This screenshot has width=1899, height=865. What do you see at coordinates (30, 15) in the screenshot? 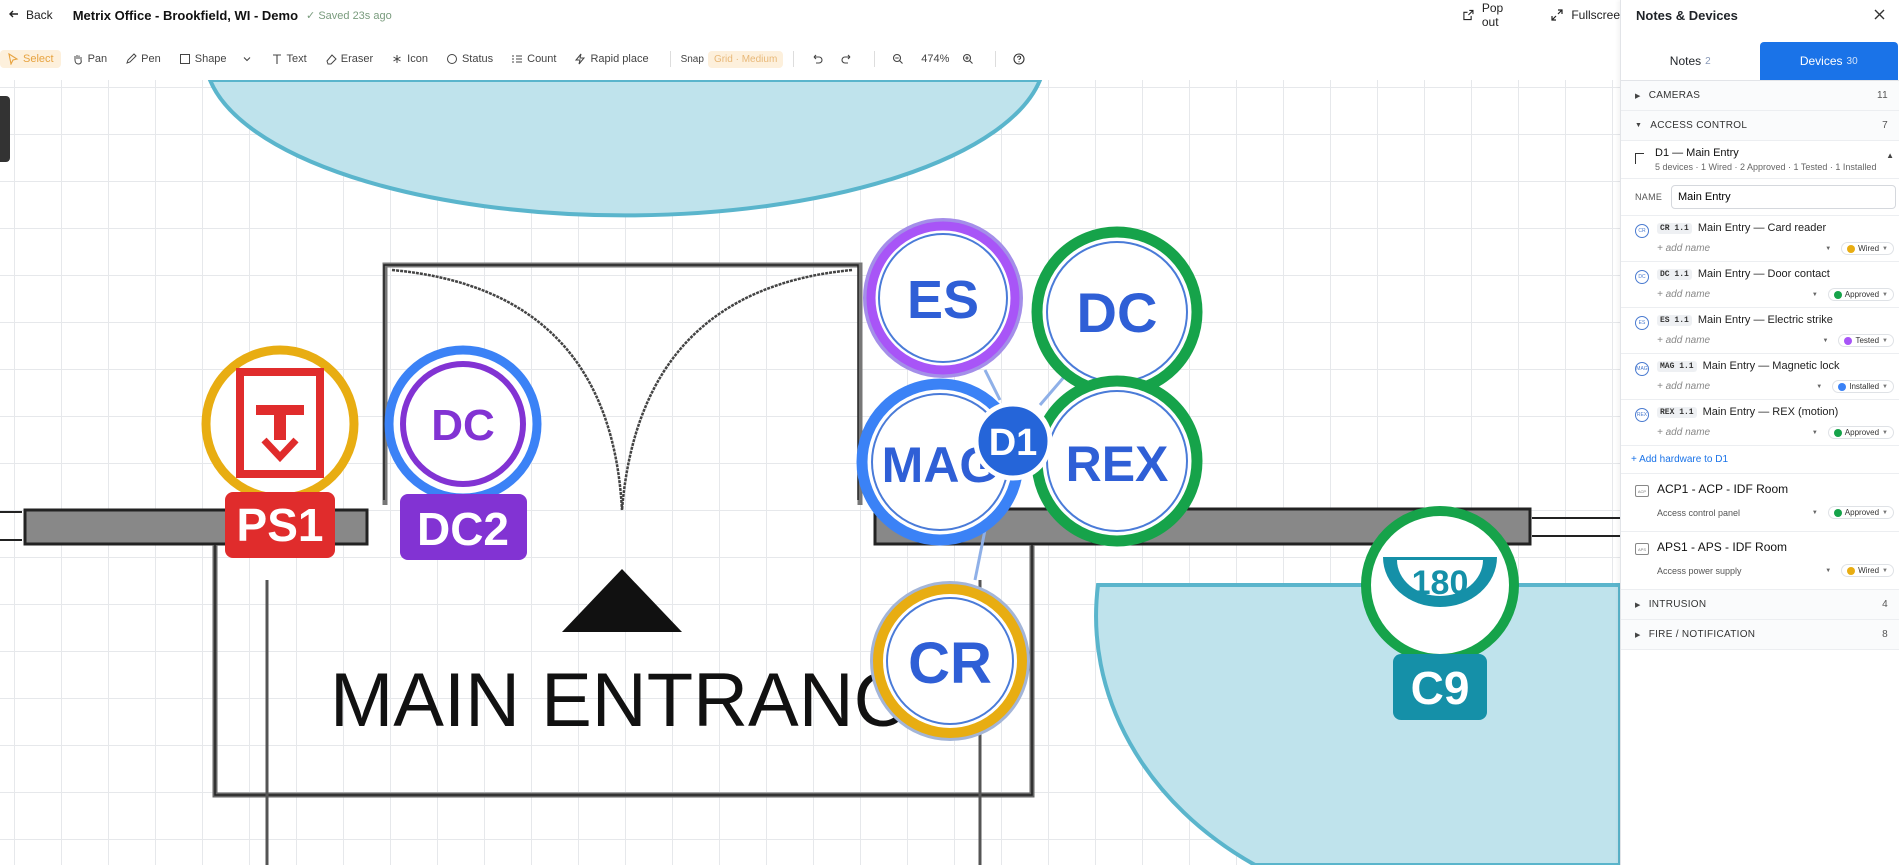
I see `back-button: Back` at bounding box center [30, 15].